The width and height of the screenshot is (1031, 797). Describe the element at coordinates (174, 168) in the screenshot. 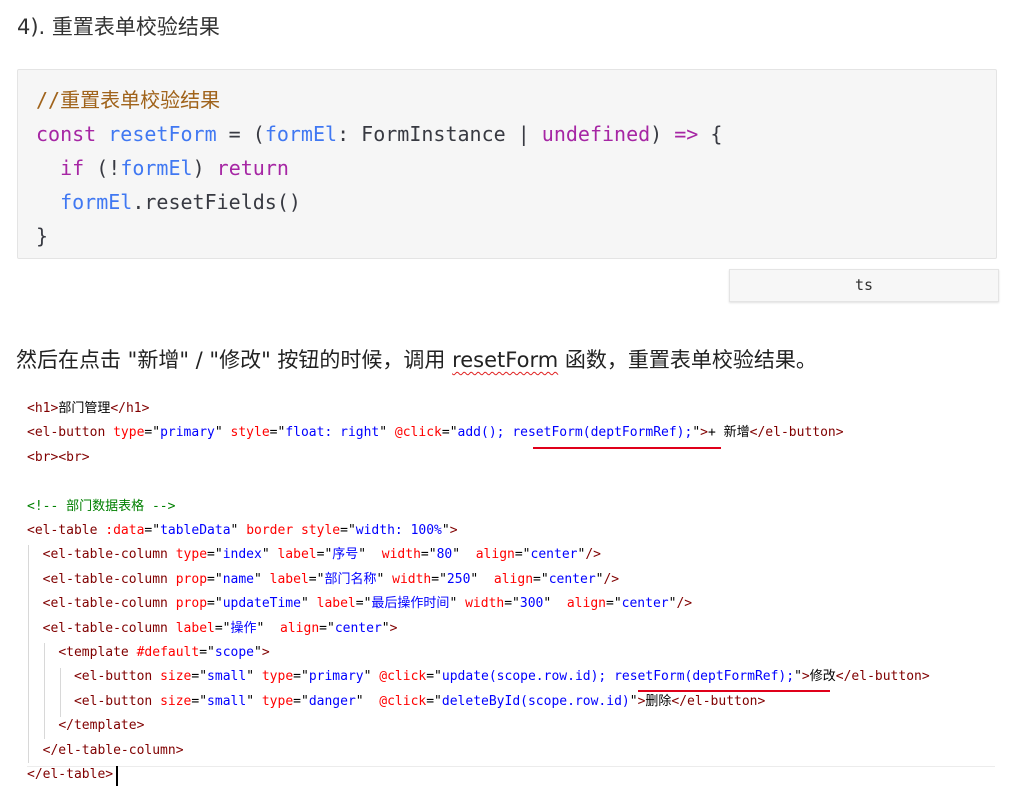

I see `code-line-3: if (!formEl) return` at that location.